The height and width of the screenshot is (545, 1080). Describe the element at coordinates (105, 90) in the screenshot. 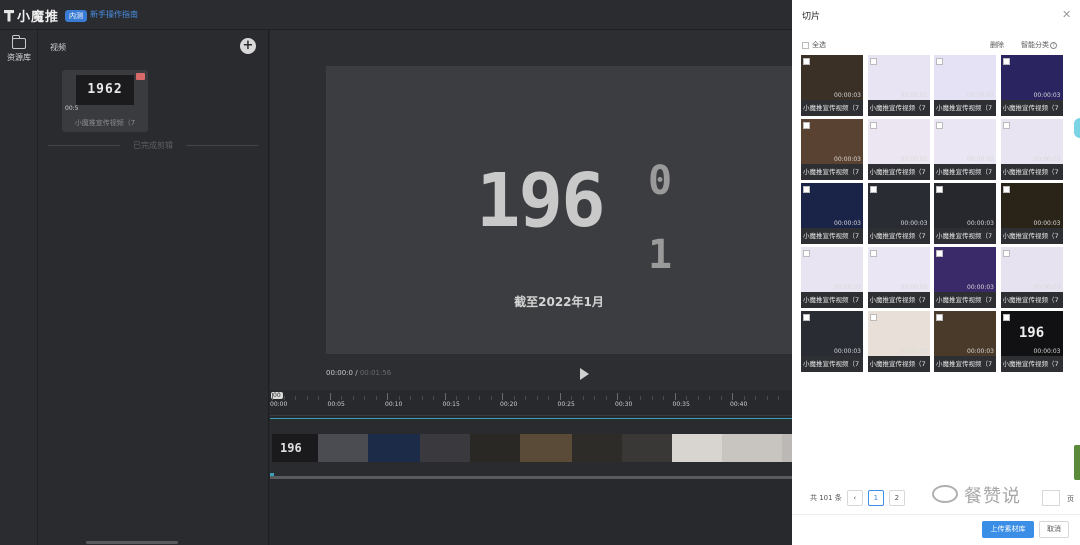

I see `resource-thumbnail: 1962` at that location.